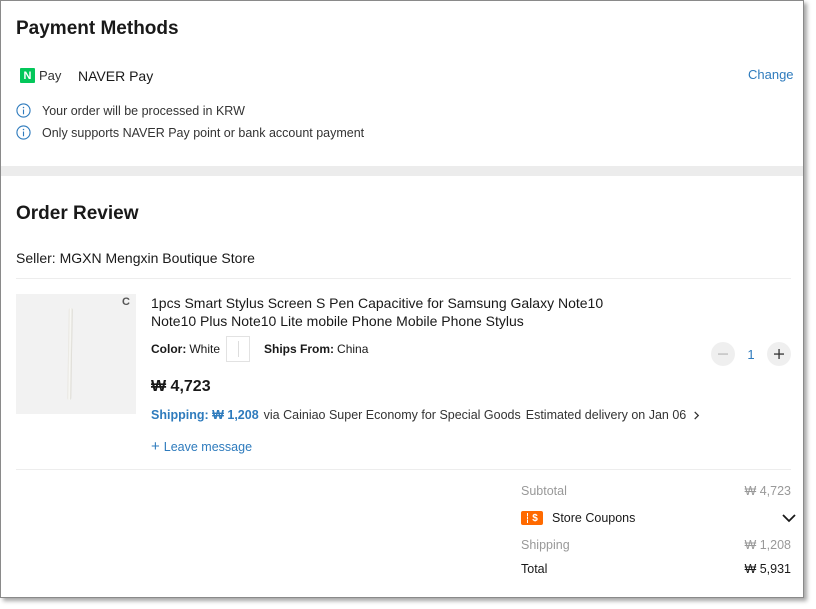  I want to click on info-row-krw: Your order will be processed in KRW, so click(130, 110).